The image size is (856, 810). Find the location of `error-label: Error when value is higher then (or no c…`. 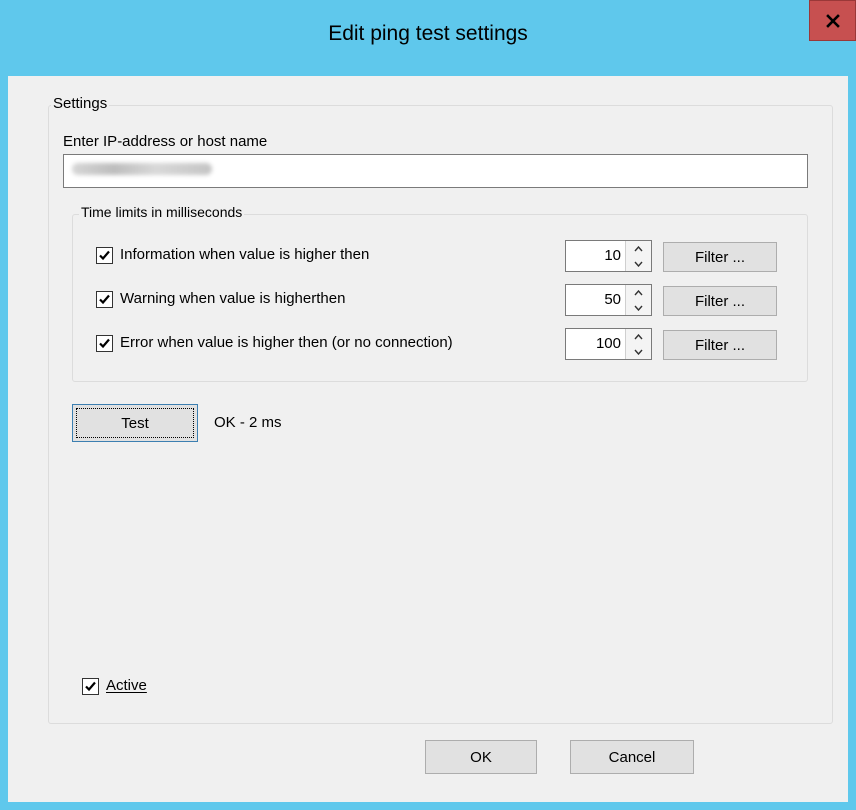

error-label: Error when value is higher then (or no c… is located at coordinates (286, 342).